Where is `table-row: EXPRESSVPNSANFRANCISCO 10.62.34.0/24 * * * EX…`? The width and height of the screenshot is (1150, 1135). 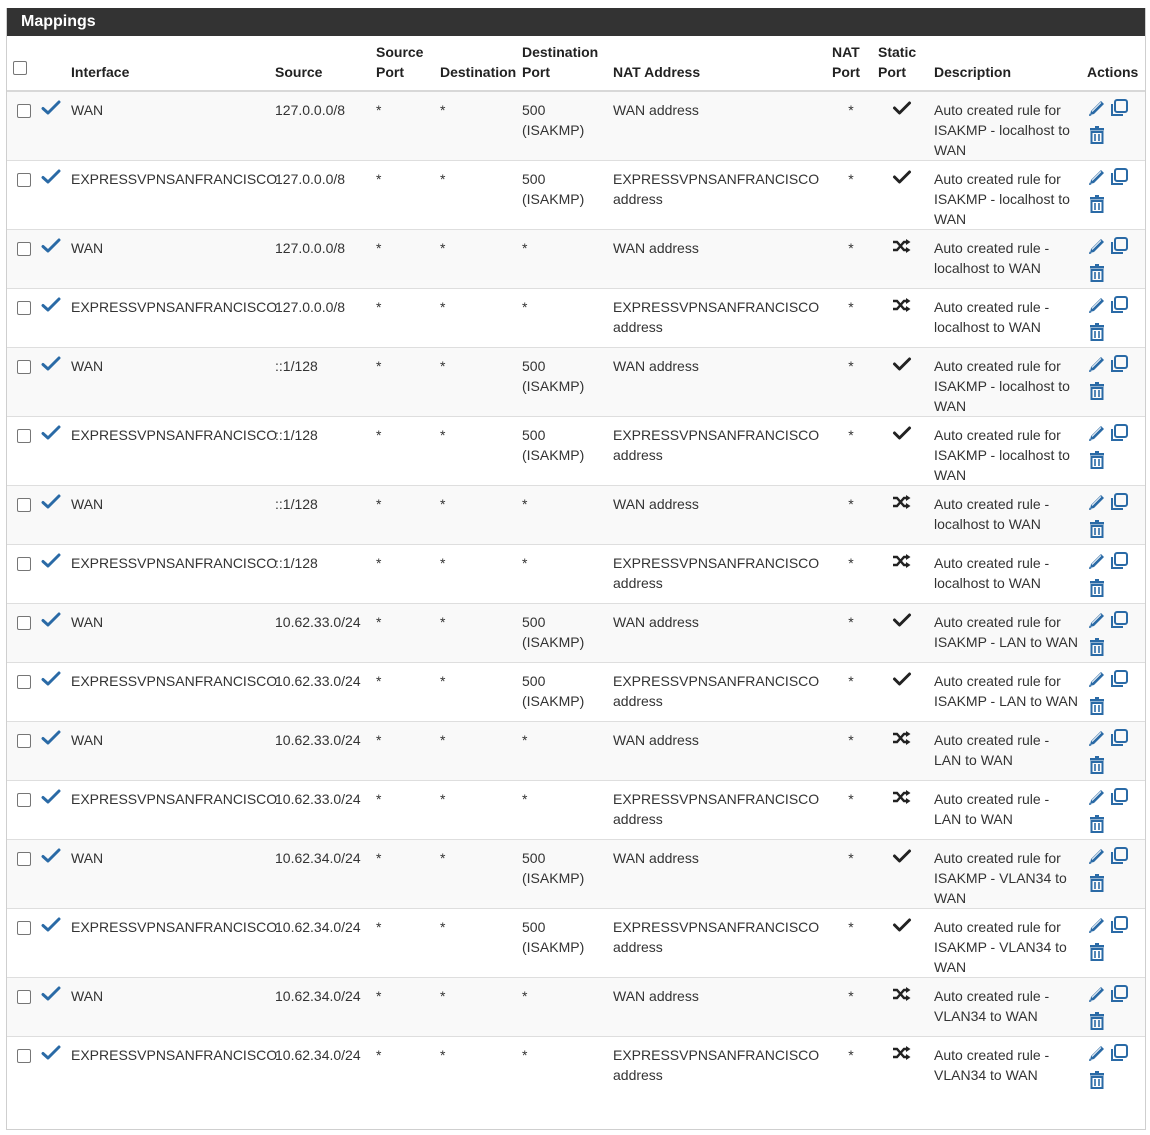
table-row: EXPRESSVPNSANFRANCISCO 10.62.34.0/24 * * * EX… is located at coordinates (576, 1065).